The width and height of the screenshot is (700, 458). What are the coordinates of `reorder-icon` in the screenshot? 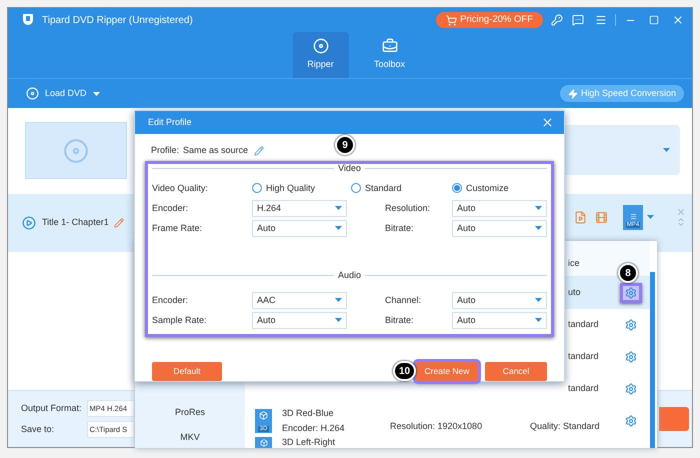 It's located at (681, 222).